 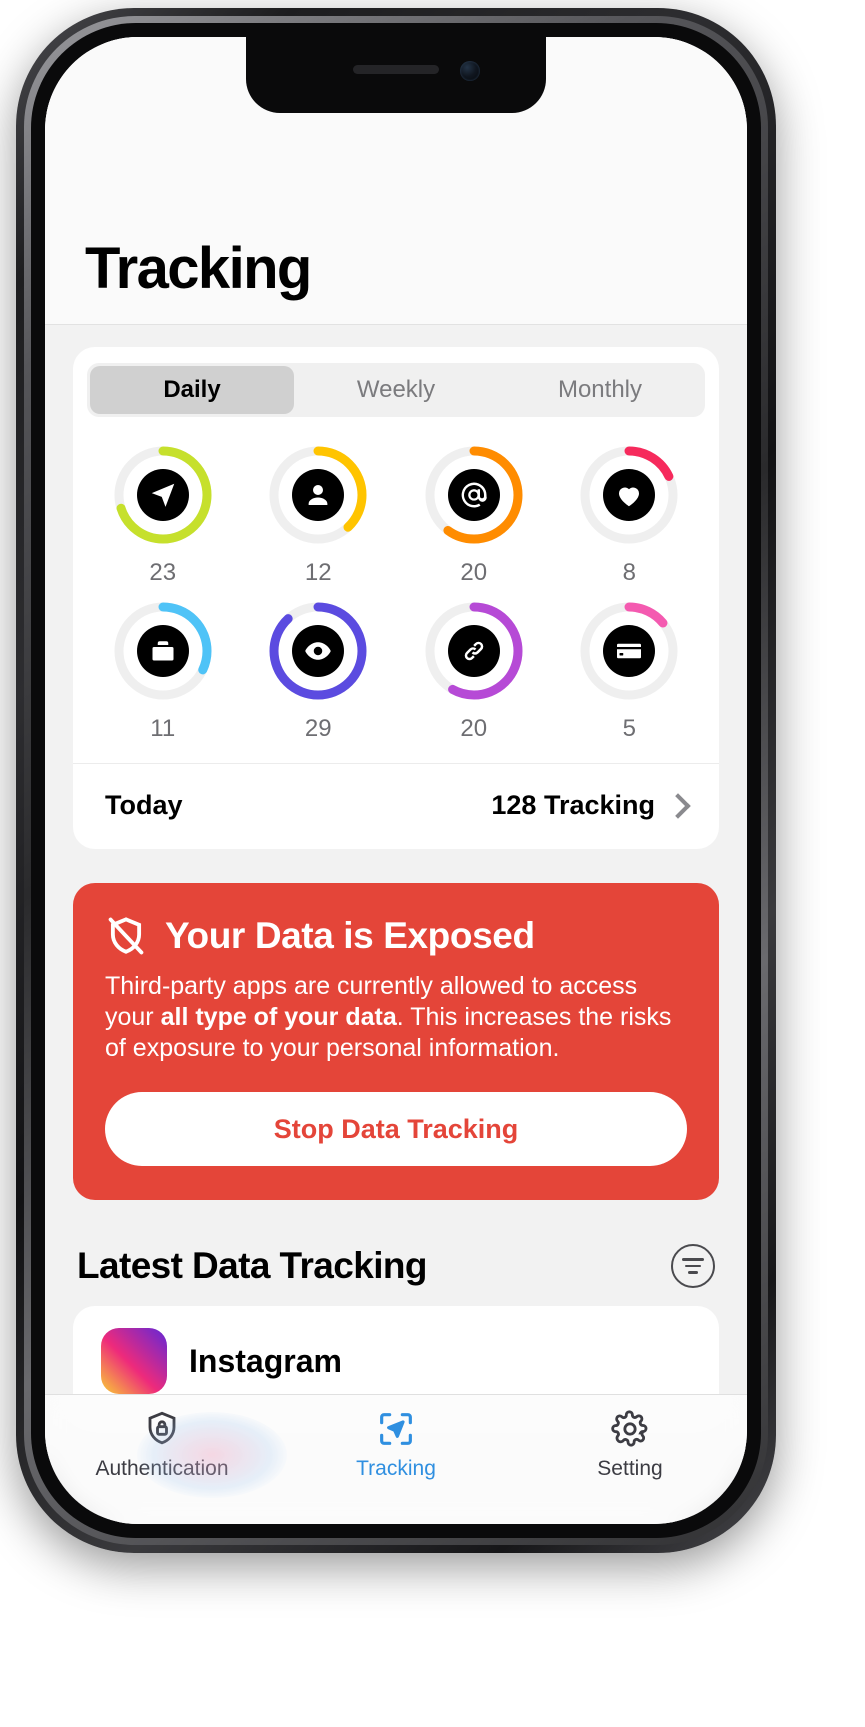 I want to click on location-arrow-icon, so click(x=162, y=495).